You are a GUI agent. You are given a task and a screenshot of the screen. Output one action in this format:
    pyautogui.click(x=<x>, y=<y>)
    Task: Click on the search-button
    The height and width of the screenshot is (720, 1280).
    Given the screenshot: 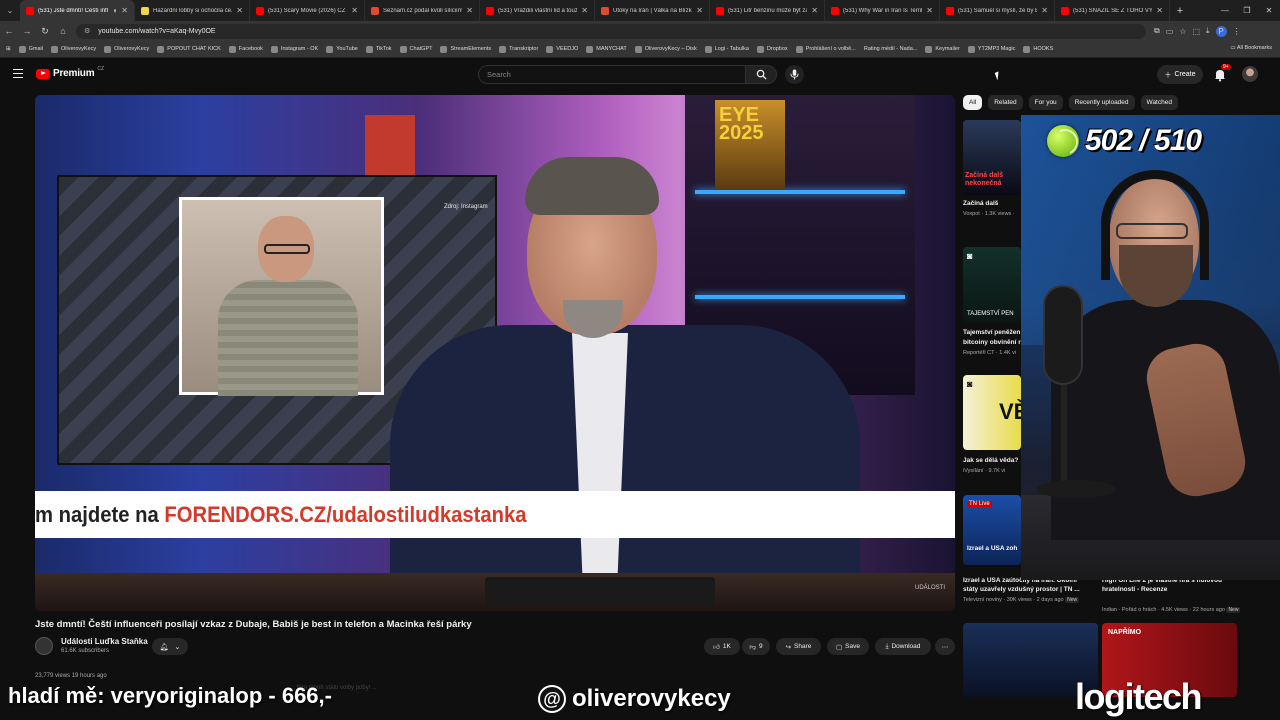 What is the action you would take?
    pyautogui.click(x=761, y=74)
    